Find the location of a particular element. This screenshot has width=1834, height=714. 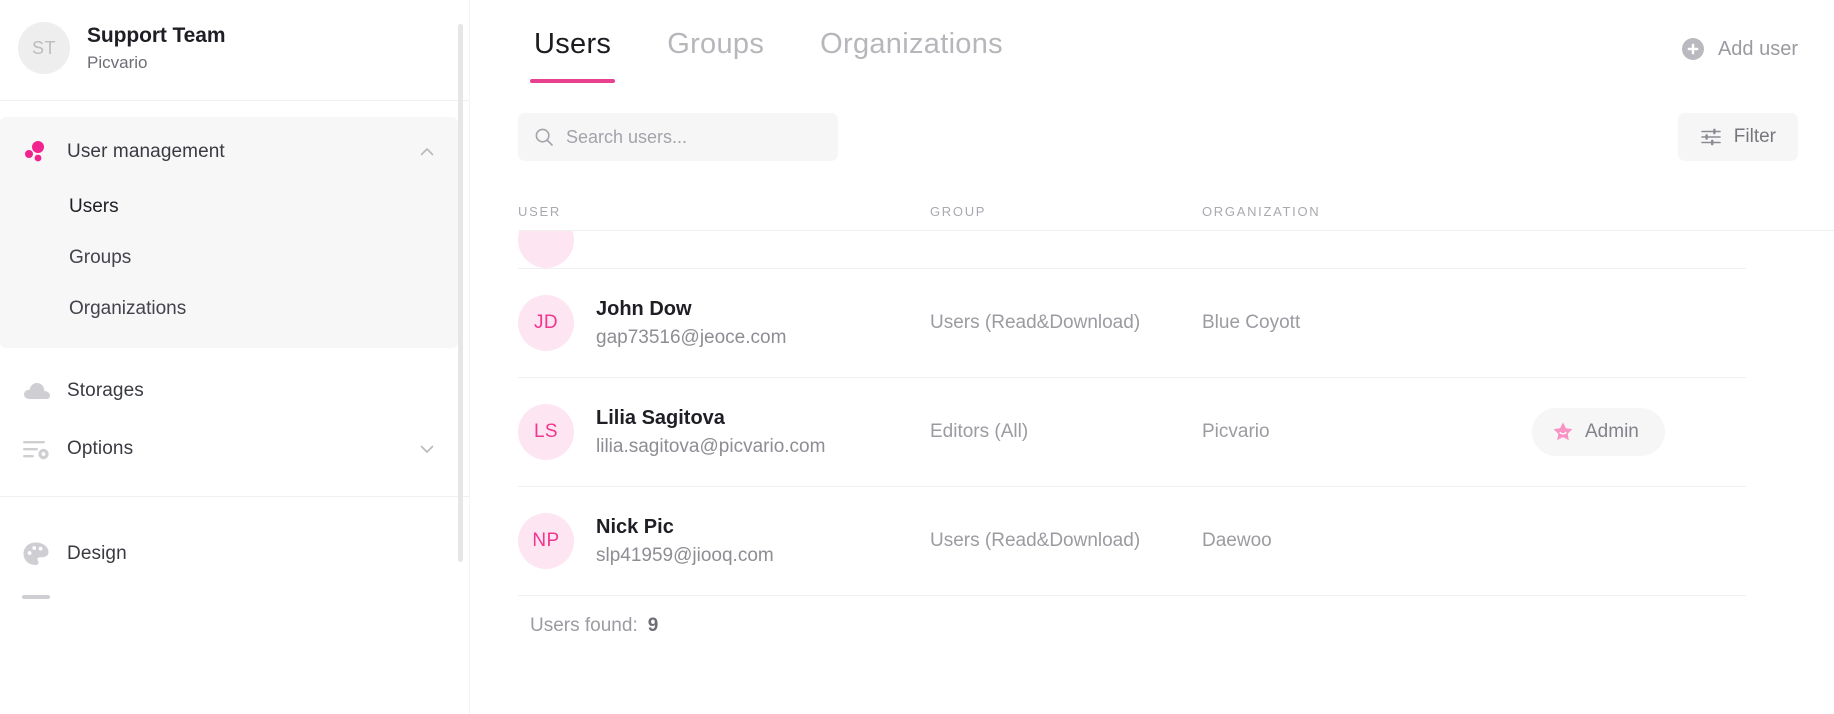

avatar: LS is located at coordinates (546, 432).